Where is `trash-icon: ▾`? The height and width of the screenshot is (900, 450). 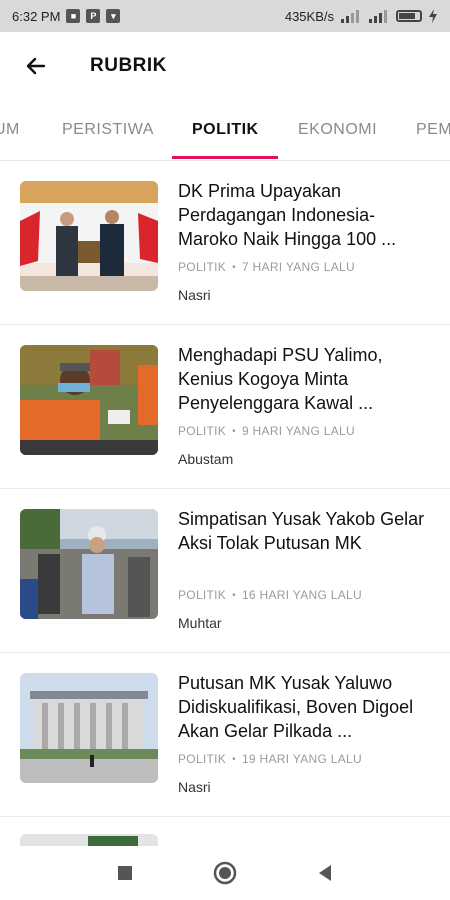 trash-icon: ▾ is located at coordinates (113, 16).